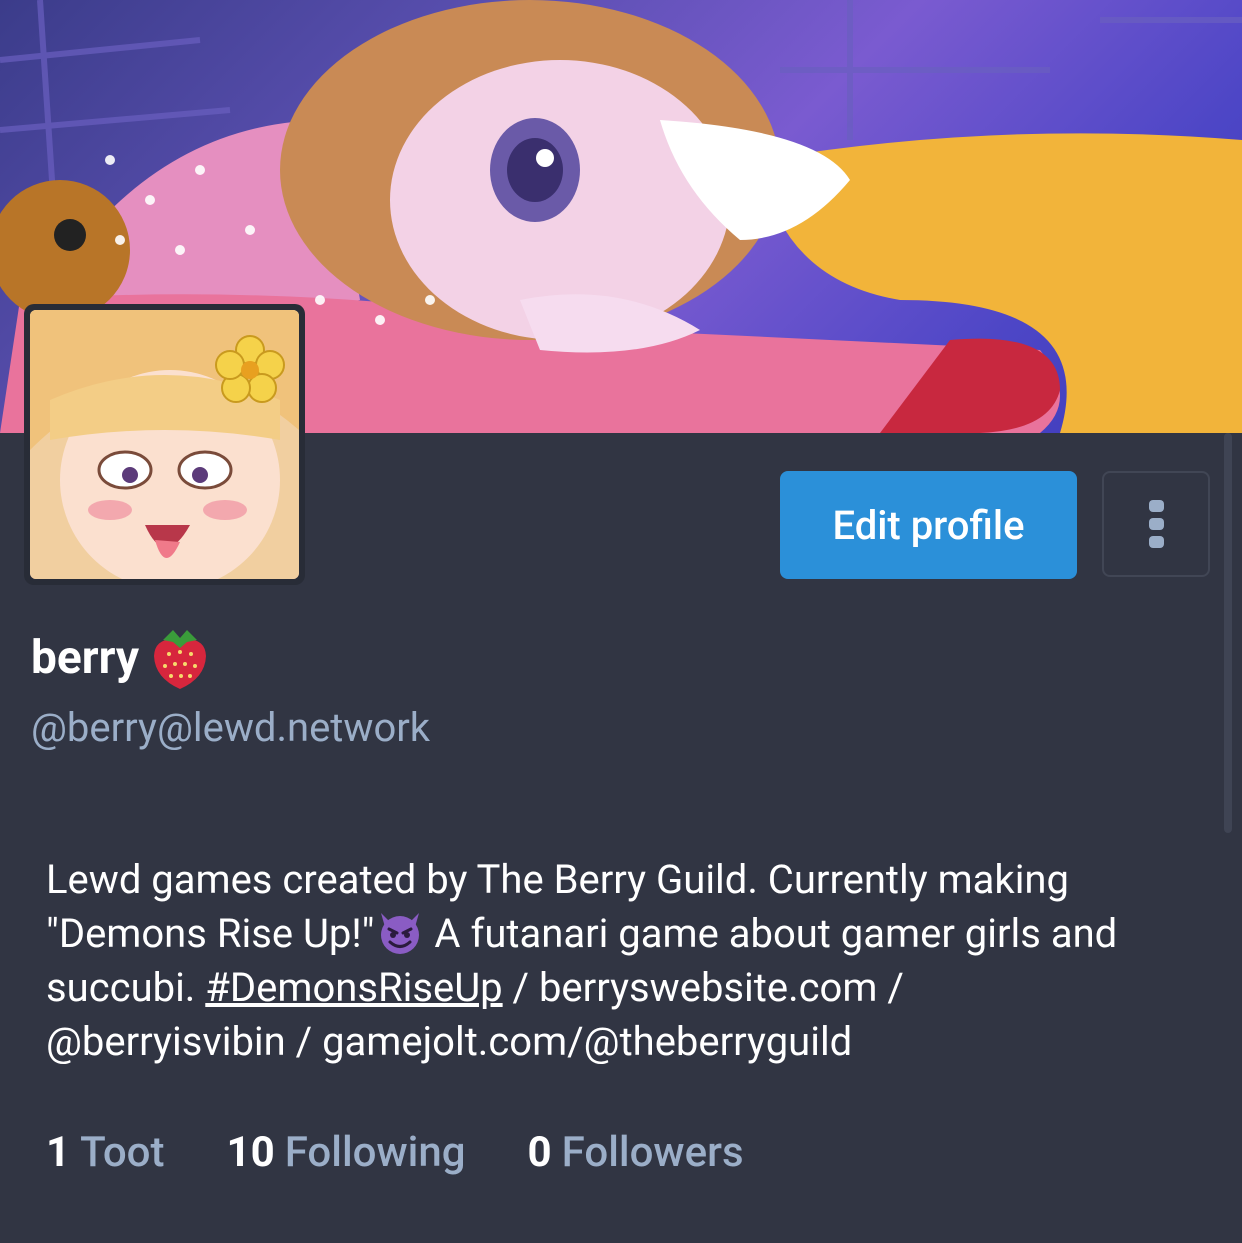  Describe the element at coordinates (126, 987) in the screenshot. I see `bio-text: succubi.` at that location.